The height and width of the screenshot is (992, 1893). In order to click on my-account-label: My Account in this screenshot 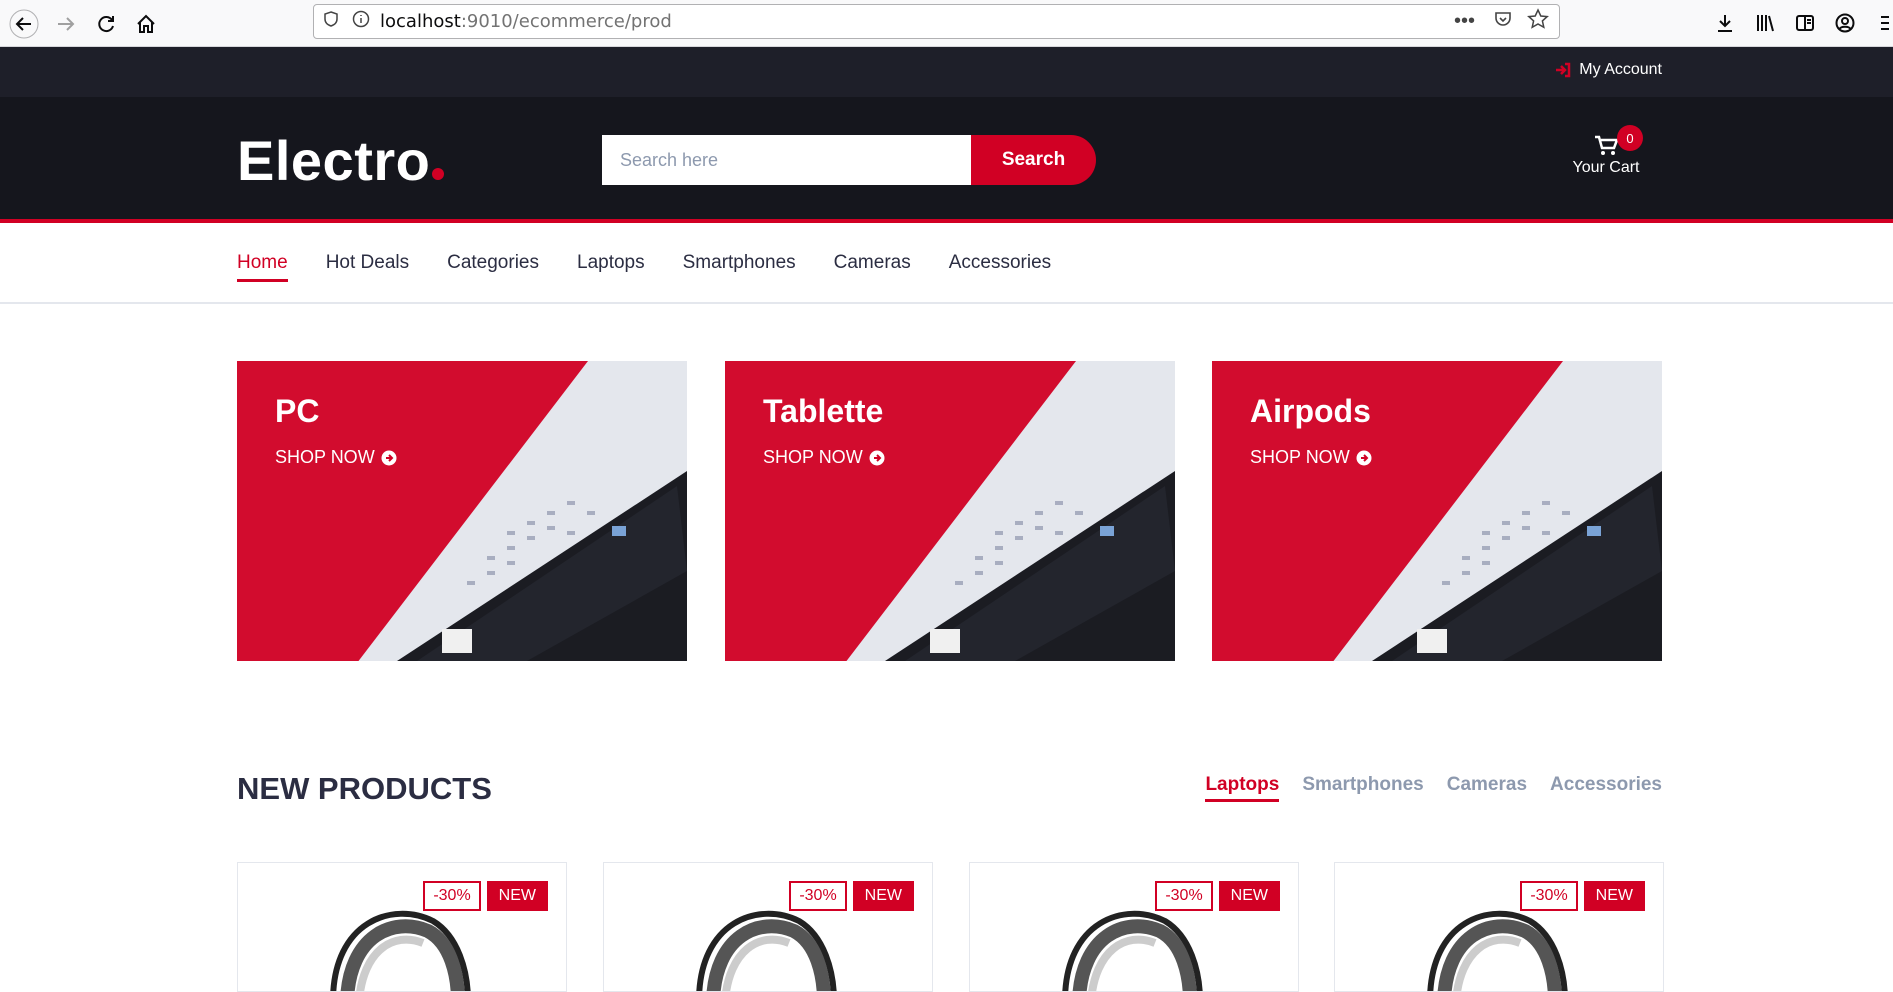, I will do `click(1620, 69)`.